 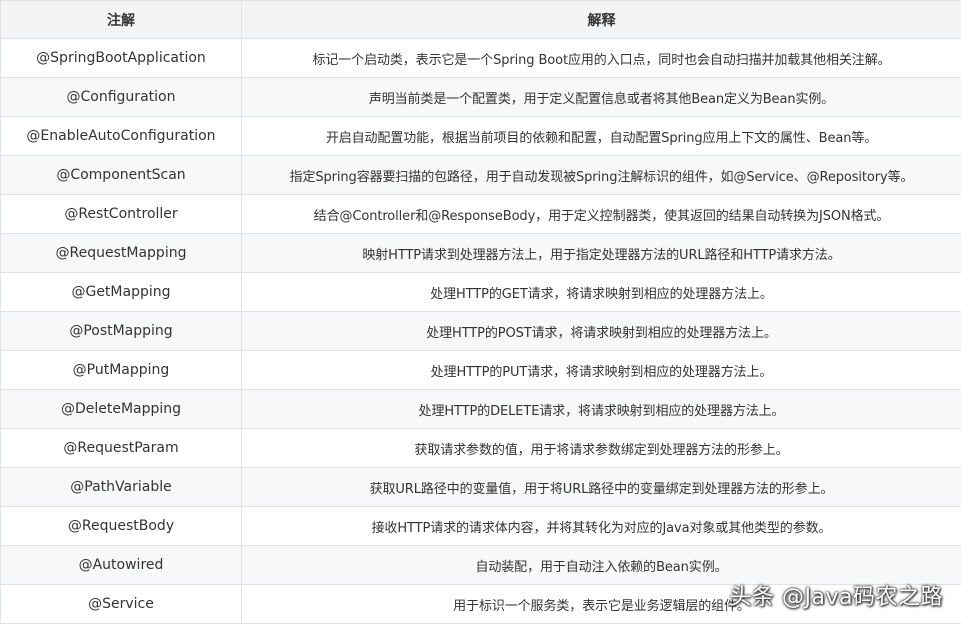 I want to click on annotation-cell: @Configuration, so click(x=121, y=97).